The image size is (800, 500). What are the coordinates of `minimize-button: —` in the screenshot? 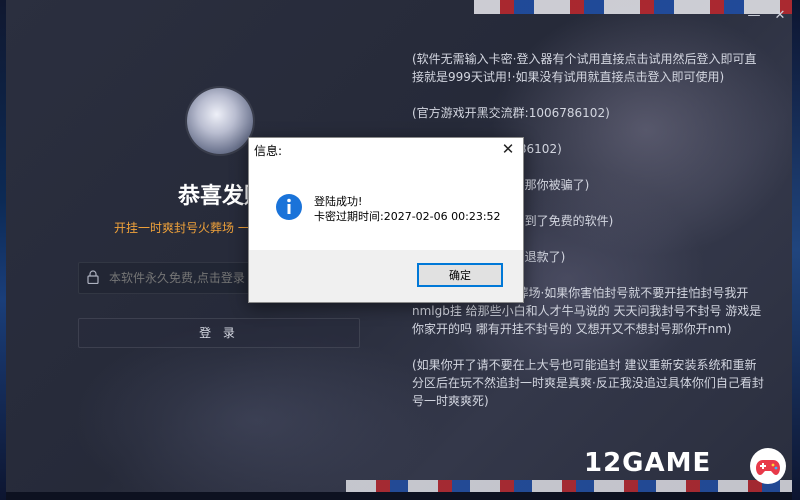 It's located at (754, 15).